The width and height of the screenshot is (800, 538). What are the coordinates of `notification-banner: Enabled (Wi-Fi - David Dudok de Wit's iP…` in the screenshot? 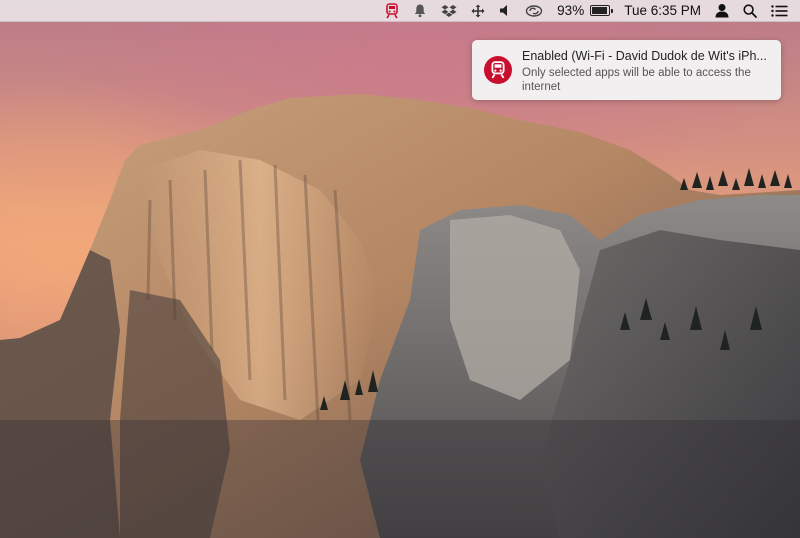 It's located at (626, 70).